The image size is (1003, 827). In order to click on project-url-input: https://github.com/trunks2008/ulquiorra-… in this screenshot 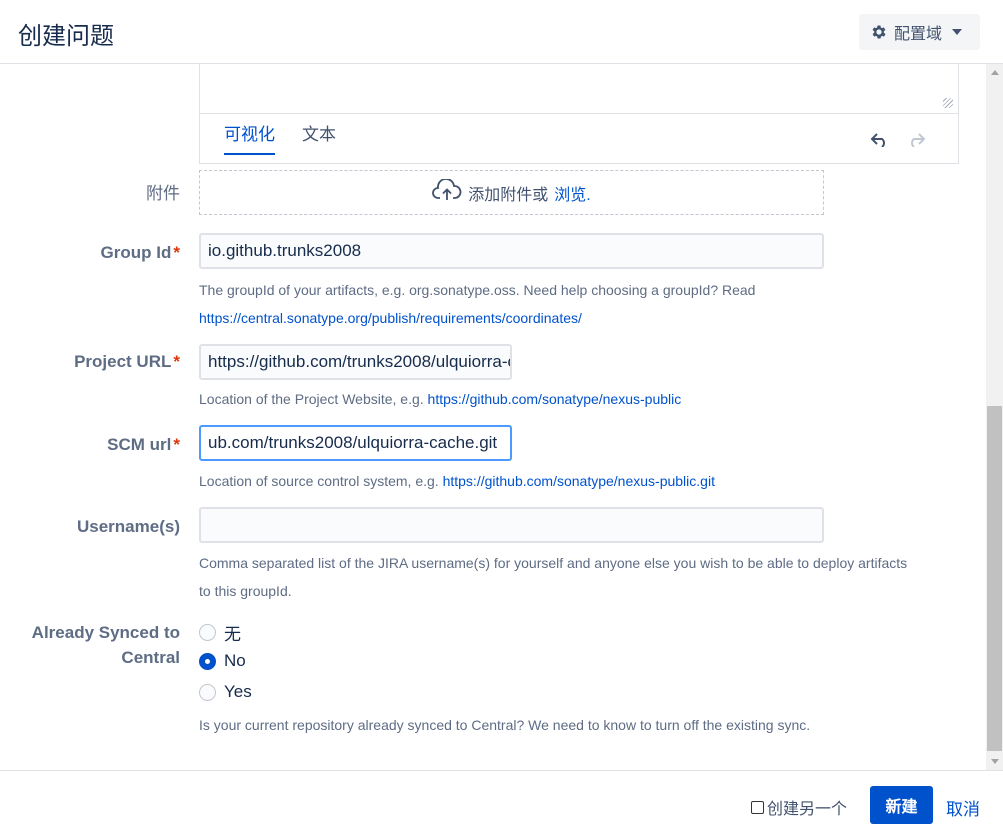, I will do `click(355, 362)`.